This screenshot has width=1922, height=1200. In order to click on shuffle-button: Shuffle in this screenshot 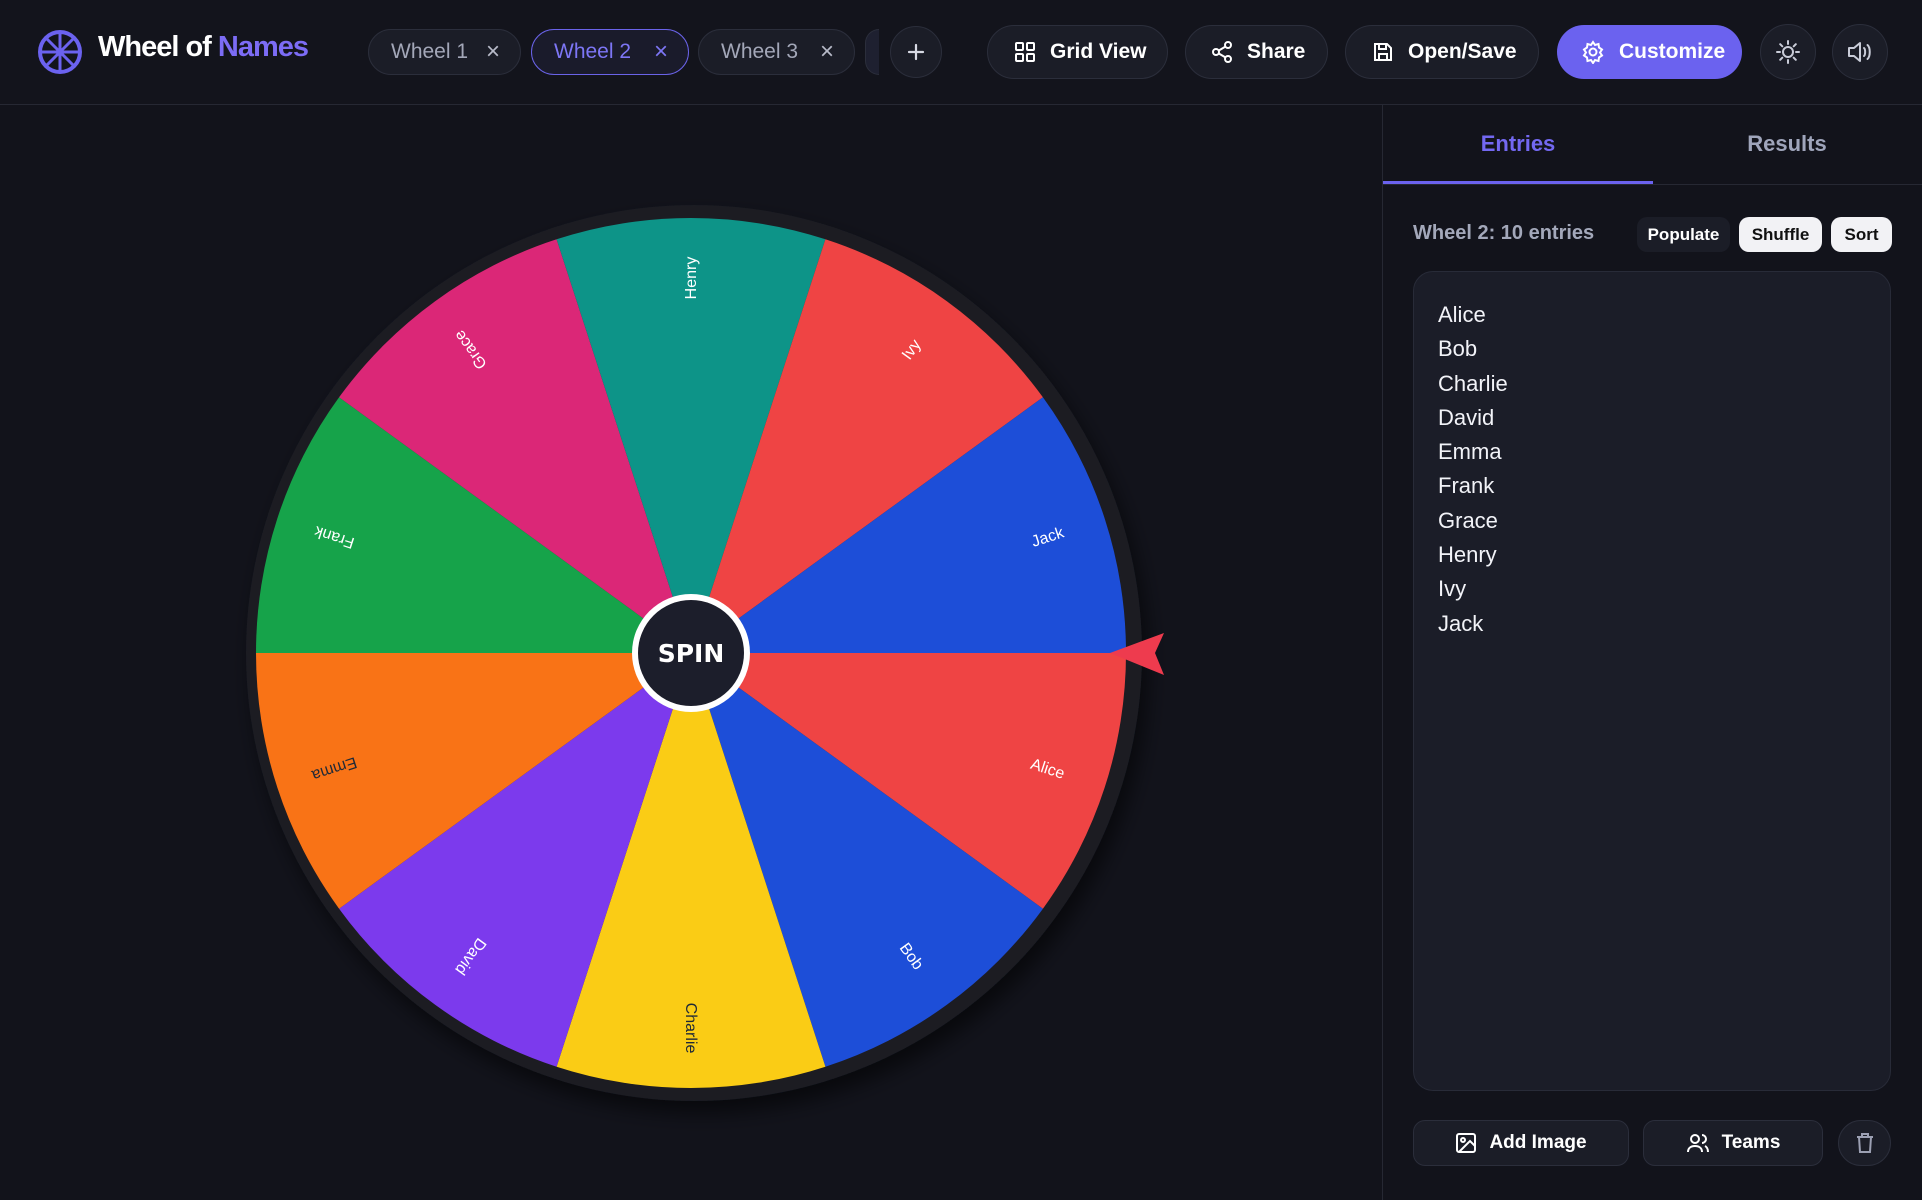, I will do `click(1780, 234)`.